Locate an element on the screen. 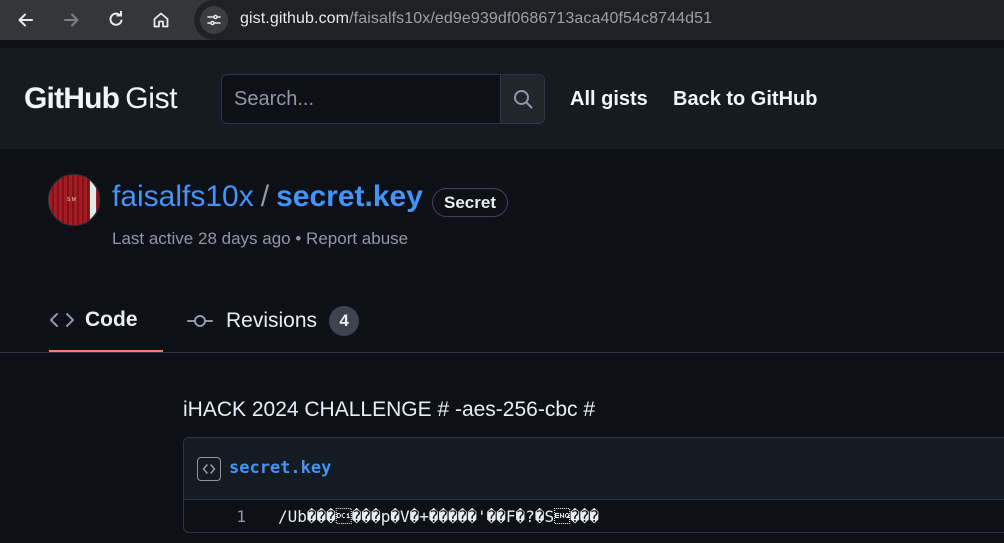 This screenshot has height=543, width=1004. gist-title: faisalfs10x / secret.key is located at coordinates (267, 197).